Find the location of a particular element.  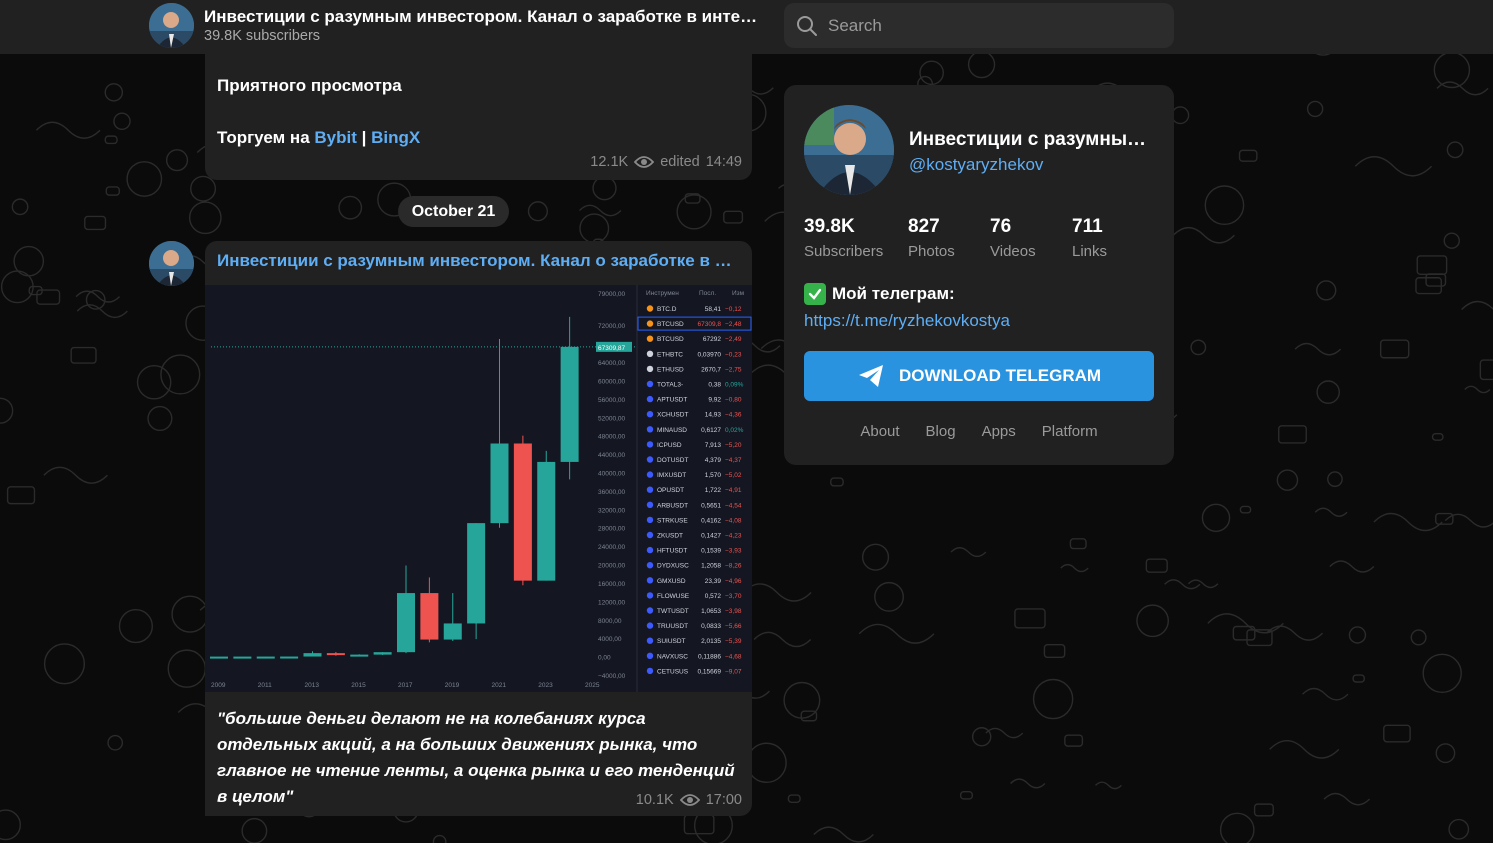

watchlist-last: 0,6127 is located at coordinates (711, 430).